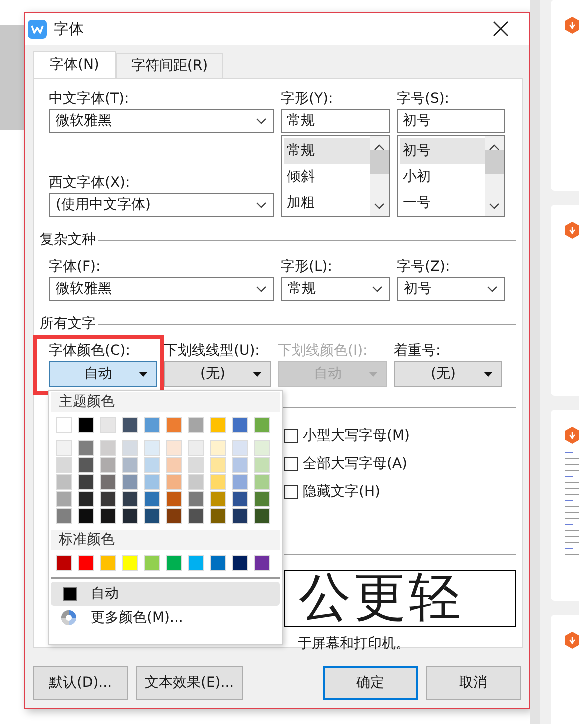 The image size is (579, 724). What do you see at coordinates (335, 289) in the screenshot?
I see `dropdown: 常规` at bounding box center [335, 289].